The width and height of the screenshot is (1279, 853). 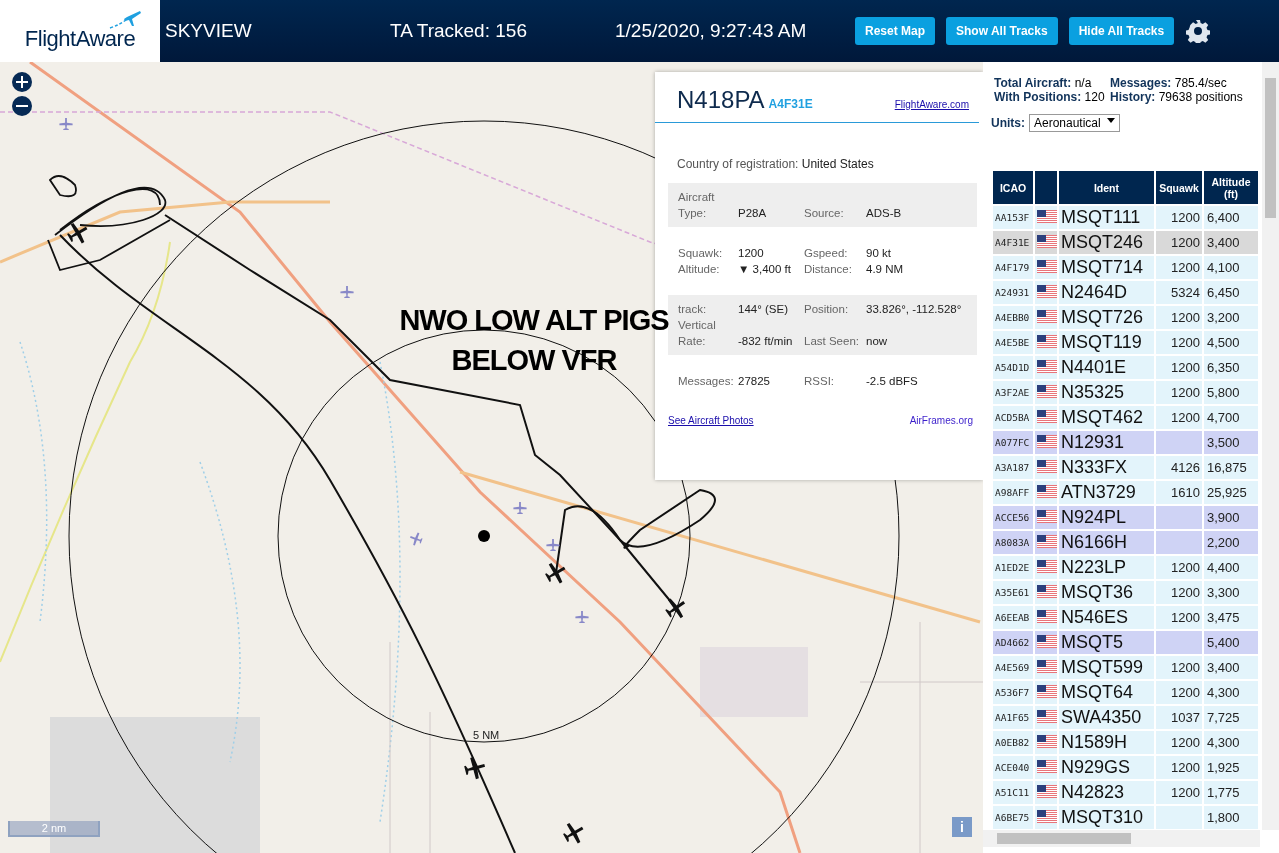 What do you see at coordinates (1106, 467) in the screenshot?
I see `table-cell: N333FX` at bounding box center [1106, 467].